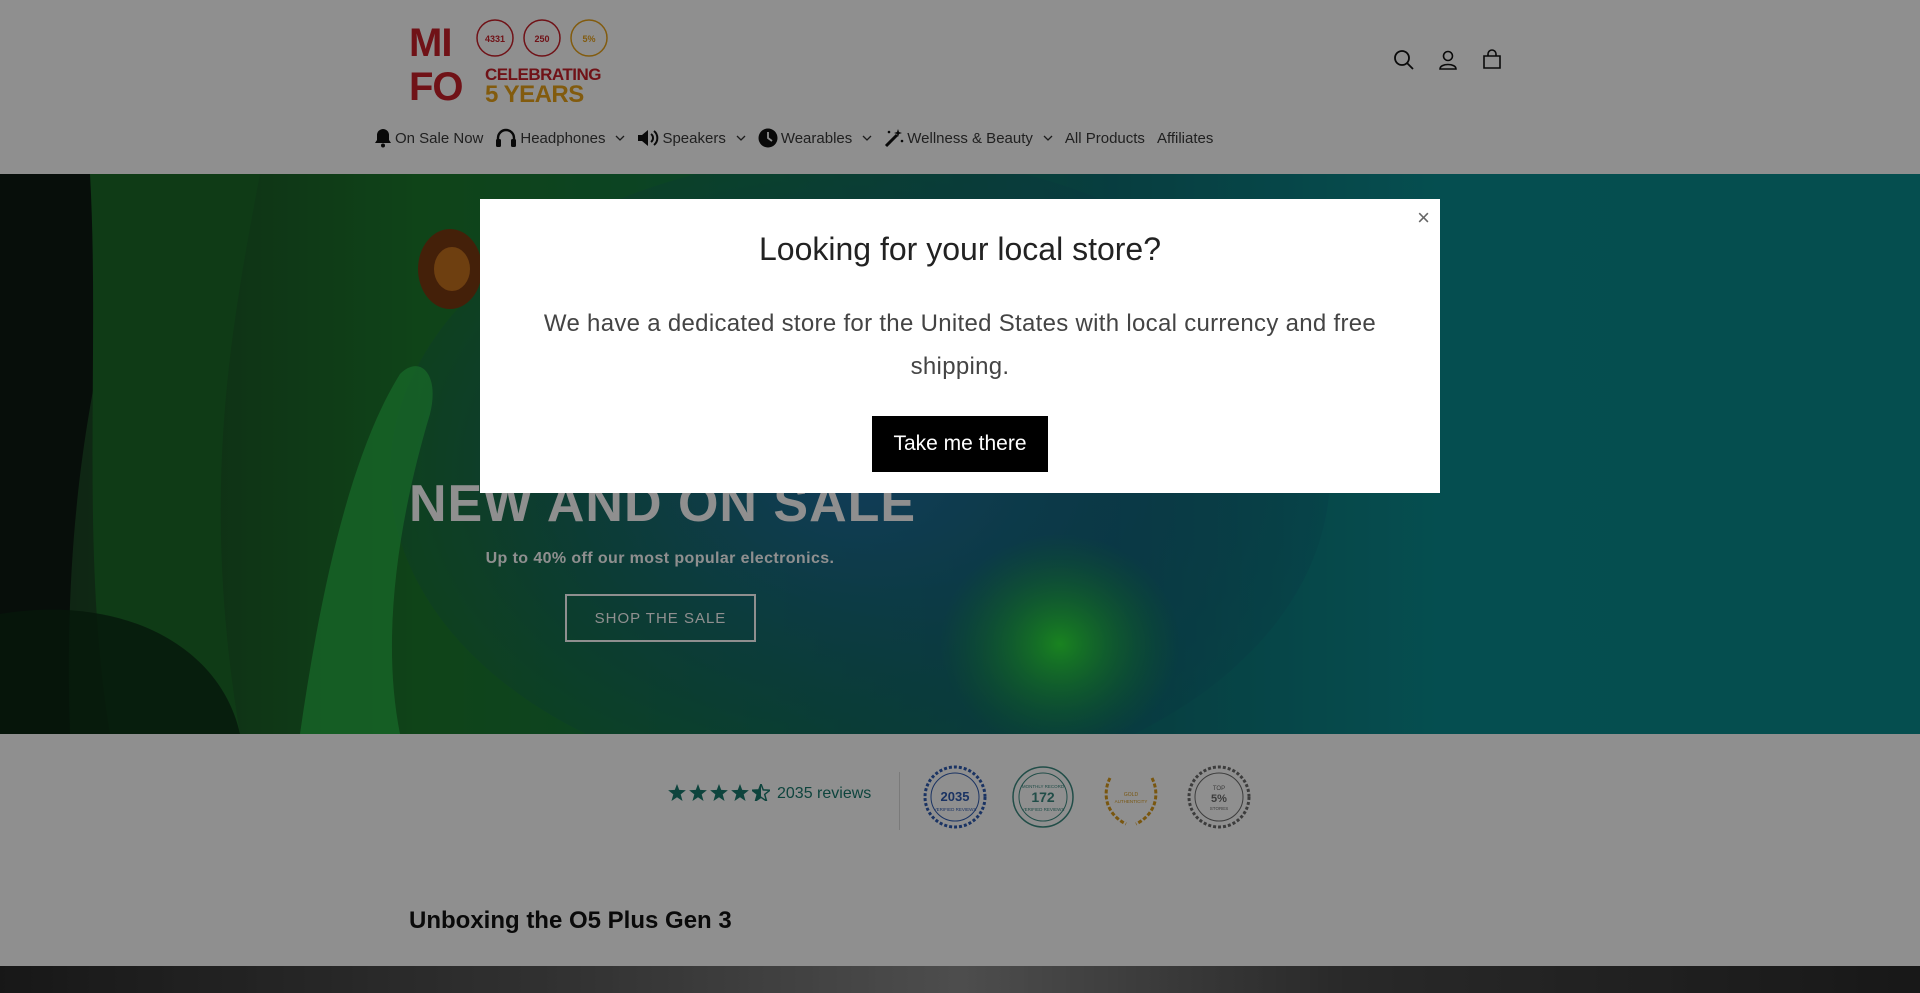  What do you see at coordinates (960, 249) in the screenshot?
I see `modal-title: Looking for your local store?` at bounding box center [960, 249].